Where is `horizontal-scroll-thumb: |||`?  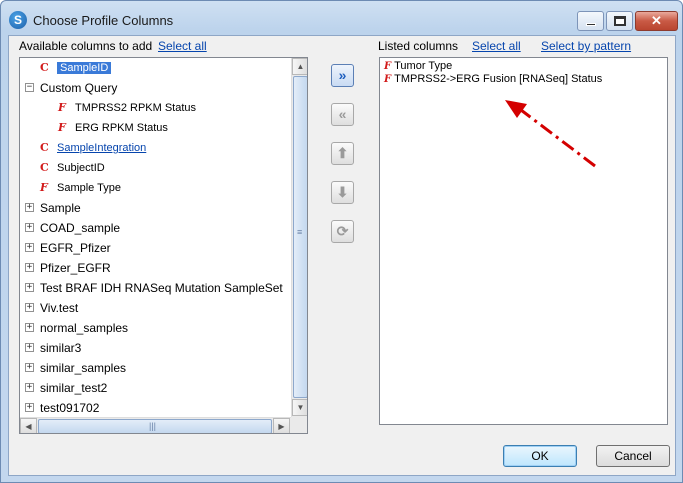 horizontal-scroll-thumb: ||| is located at coordinates (155, 426).